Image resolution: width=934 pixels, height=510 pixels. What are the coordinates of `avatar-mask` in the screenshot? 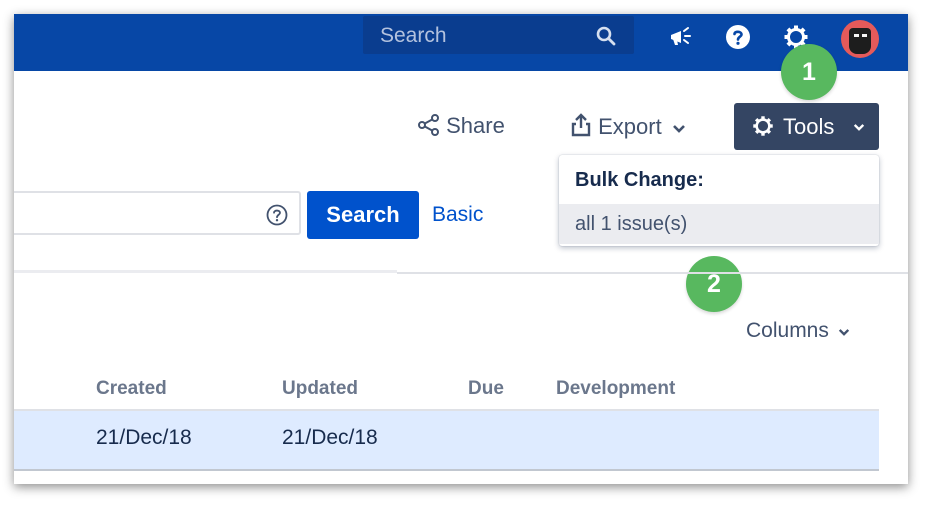 It's located at (860, 41).